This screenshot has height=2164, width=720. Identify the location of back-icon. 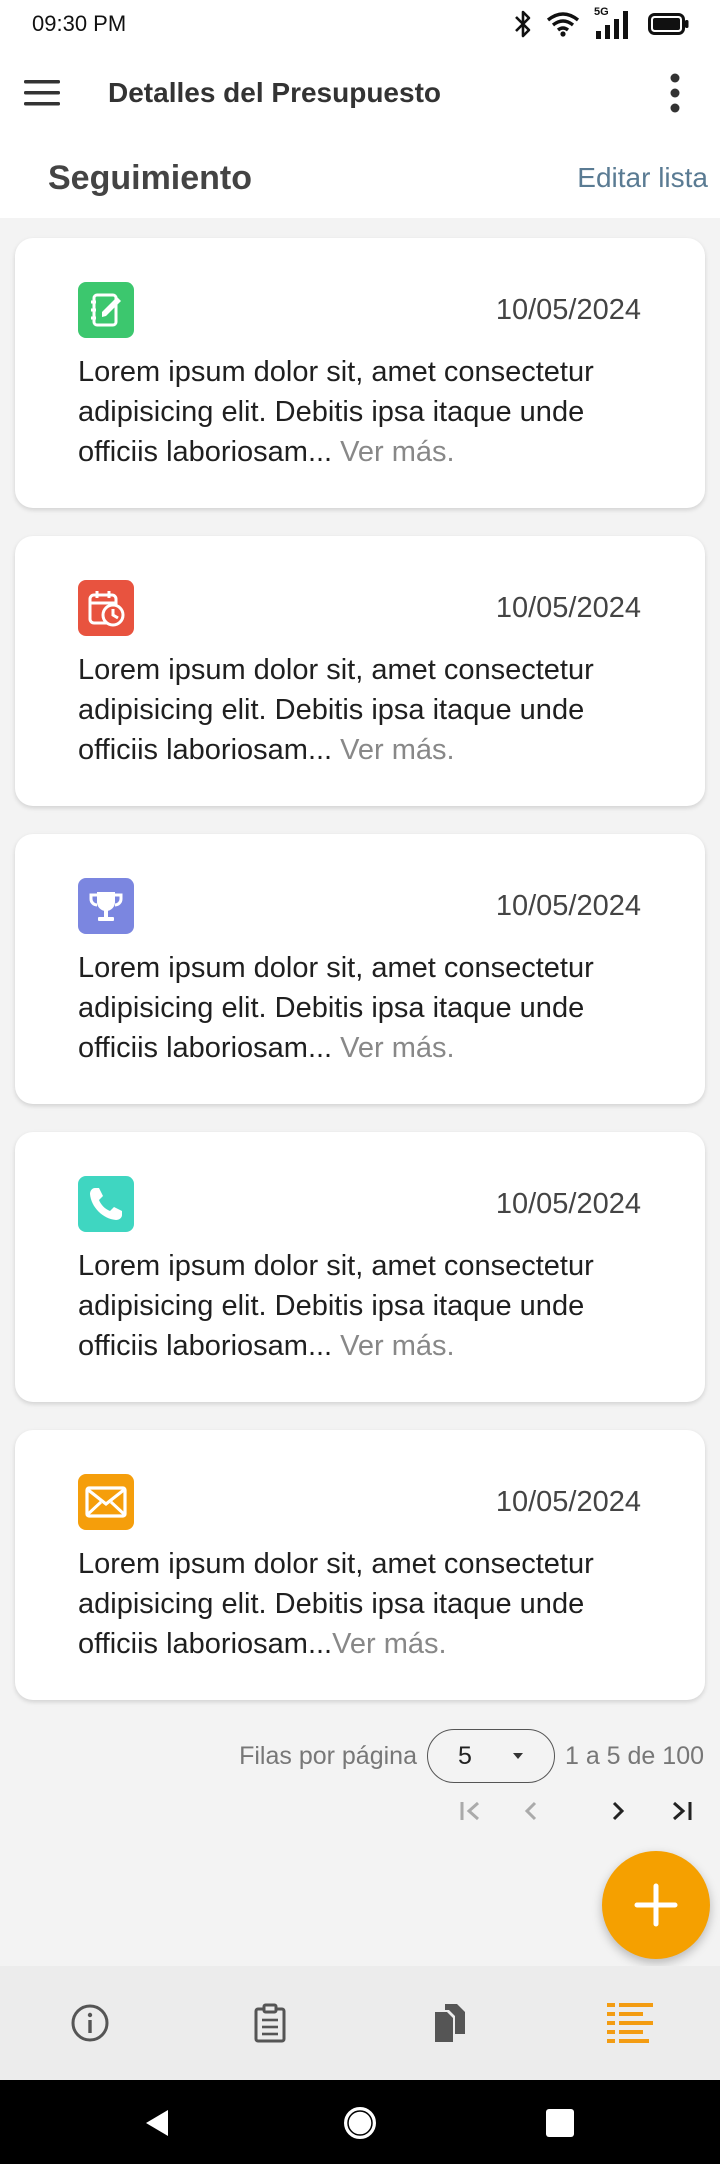
(157, 2123).